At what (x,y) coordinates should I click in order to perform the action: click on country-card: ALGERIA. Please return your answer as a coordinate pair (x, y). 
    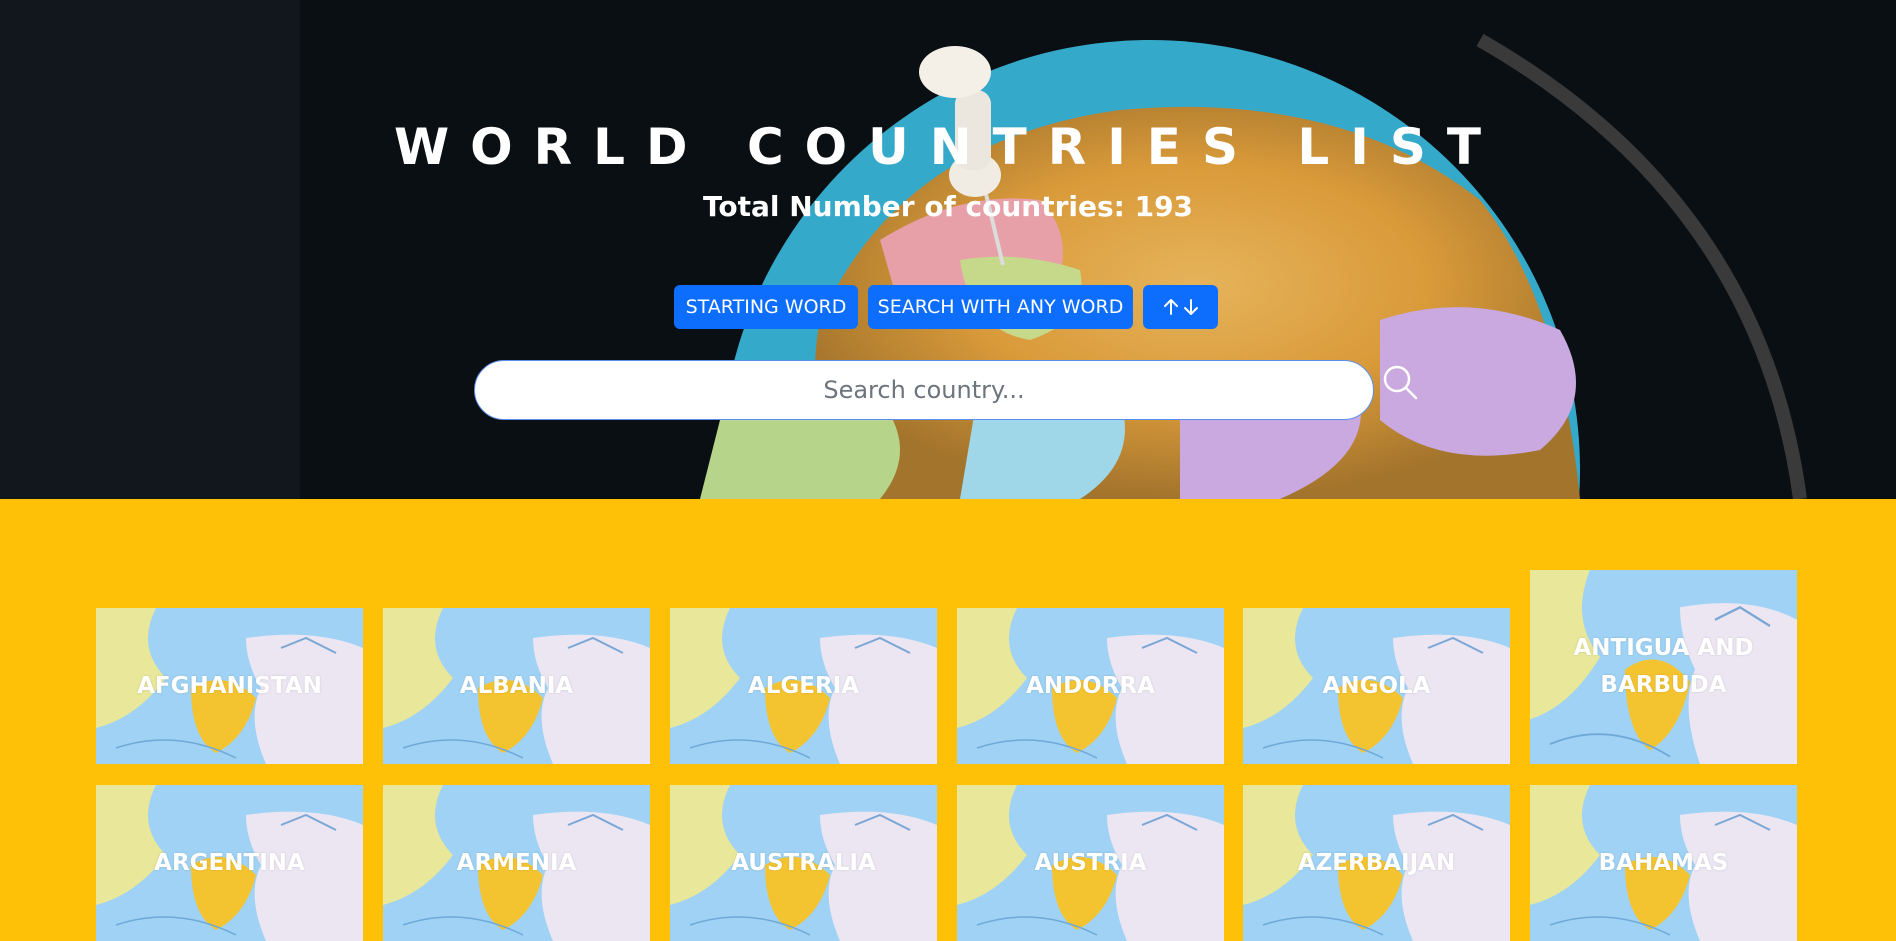
    Looking at the image, I should click on (803, 686).